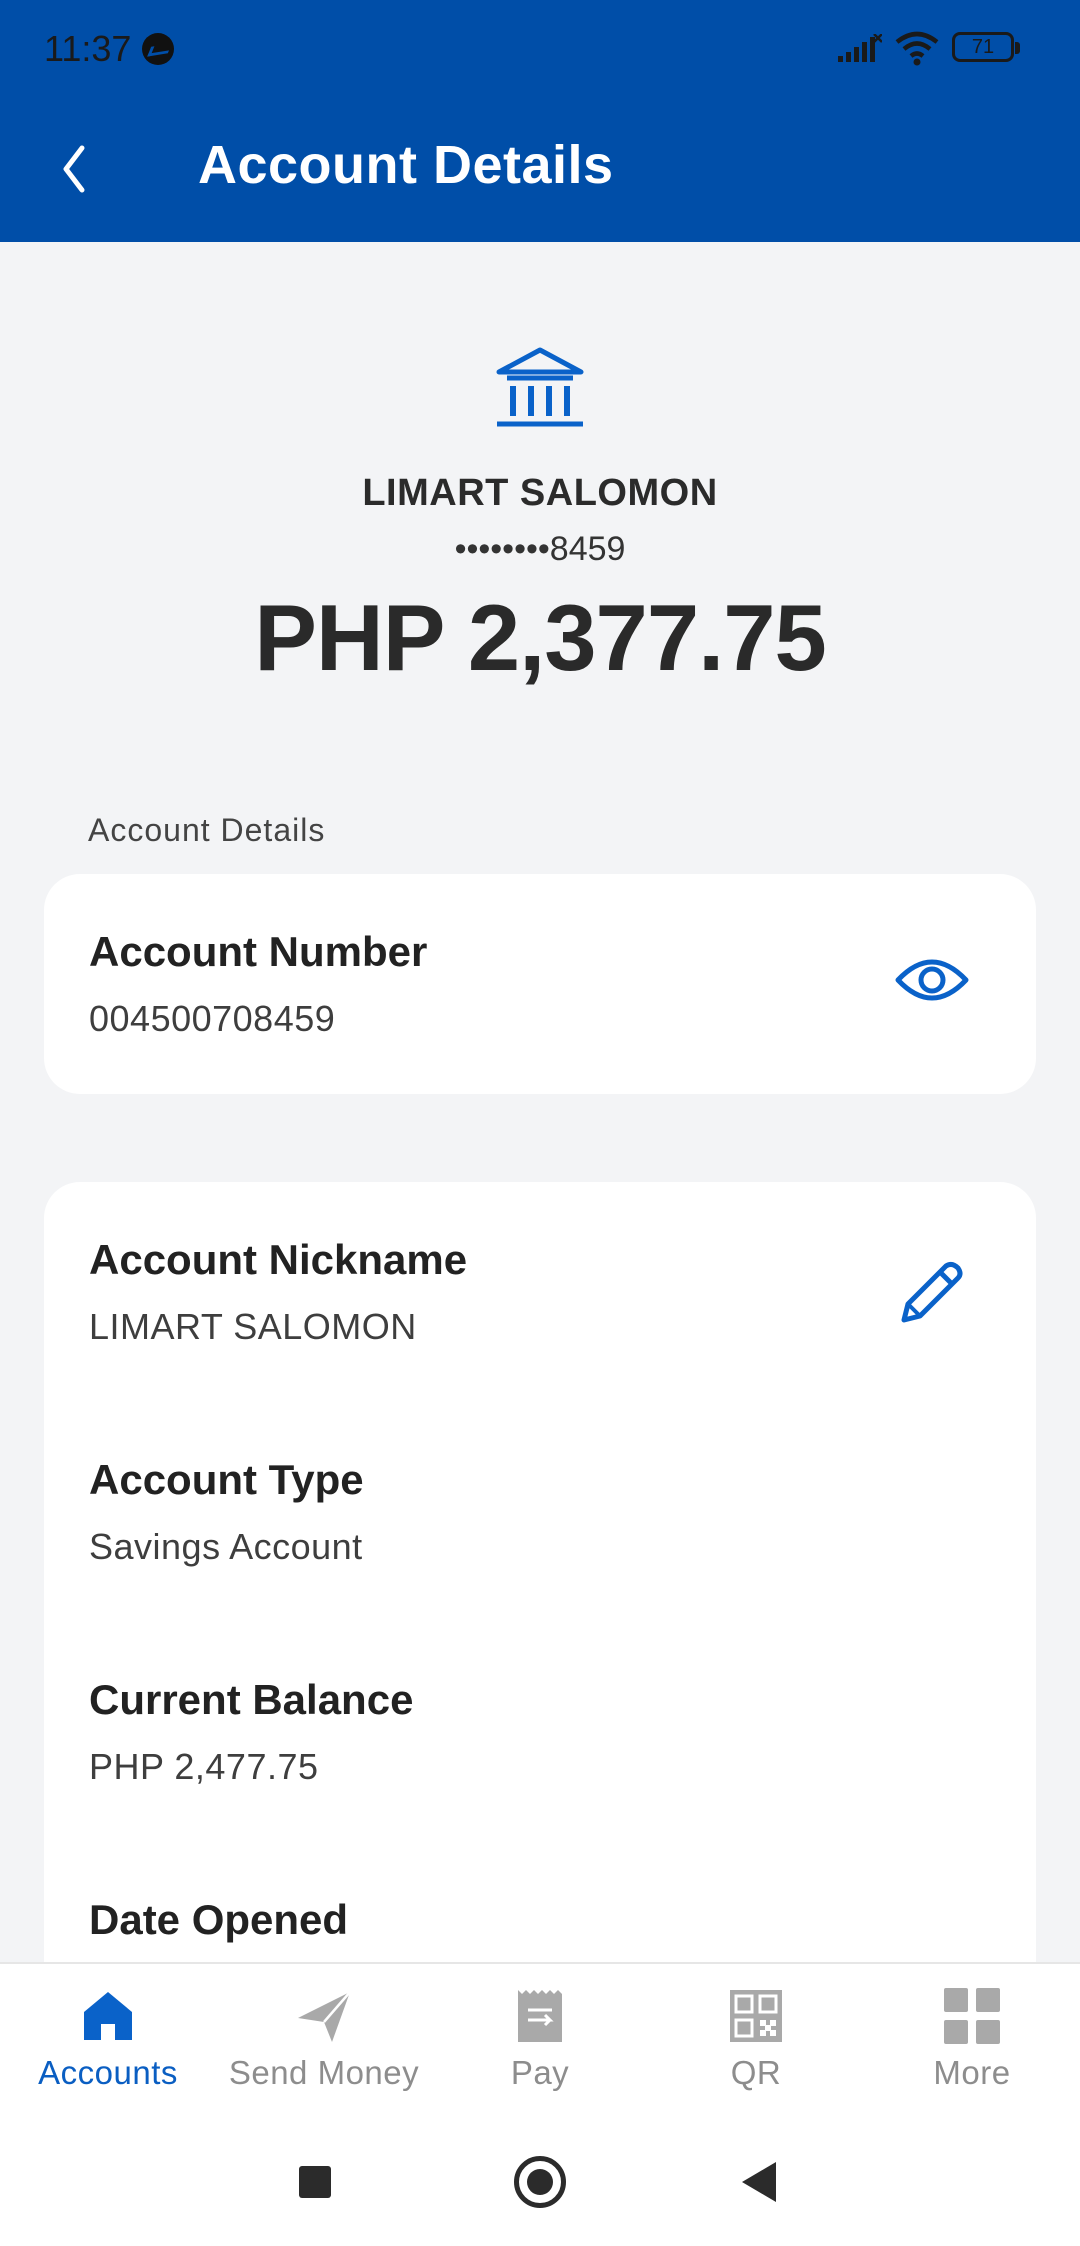 This screenshot has height=2246, width=1080. Describe the element at coordinates (207, 830) in the screenshot. I see `section-label: Account Details` at that location.